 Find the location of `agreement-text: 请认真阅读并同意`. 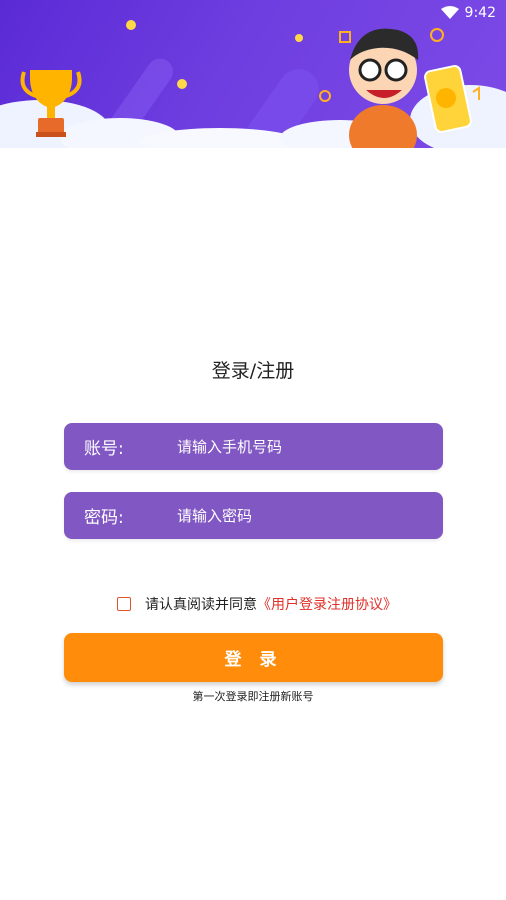

agreement-text: 请认真阅读并同意 is located at coordinates (201, 605).